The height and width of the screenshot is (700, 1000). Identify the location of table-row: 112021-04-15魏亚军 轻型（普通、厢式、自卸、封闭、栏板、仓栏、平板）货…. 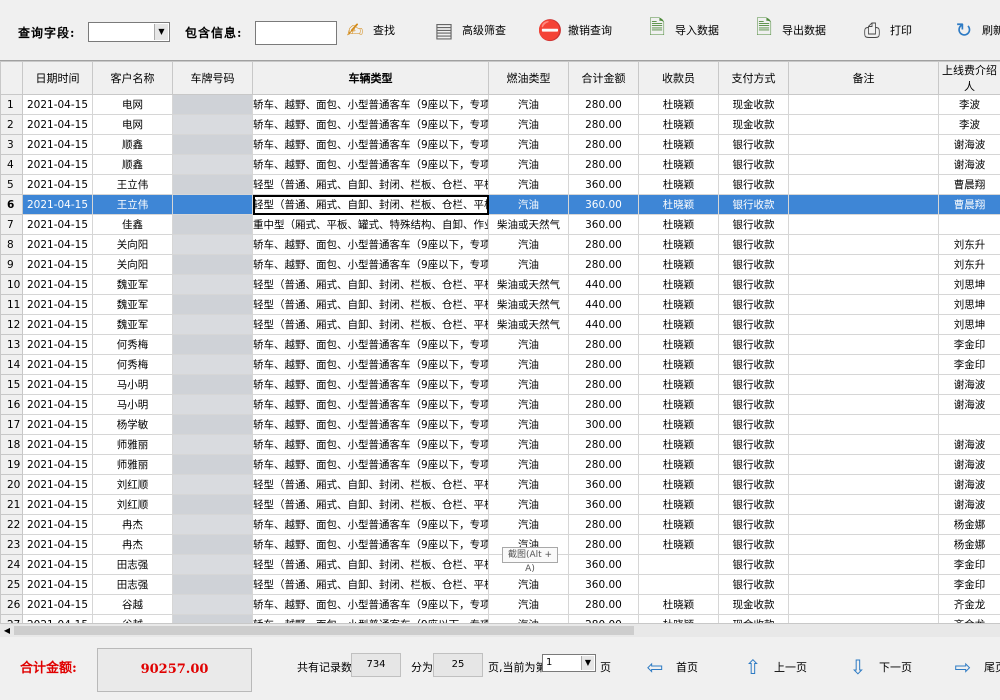
(500, 304).